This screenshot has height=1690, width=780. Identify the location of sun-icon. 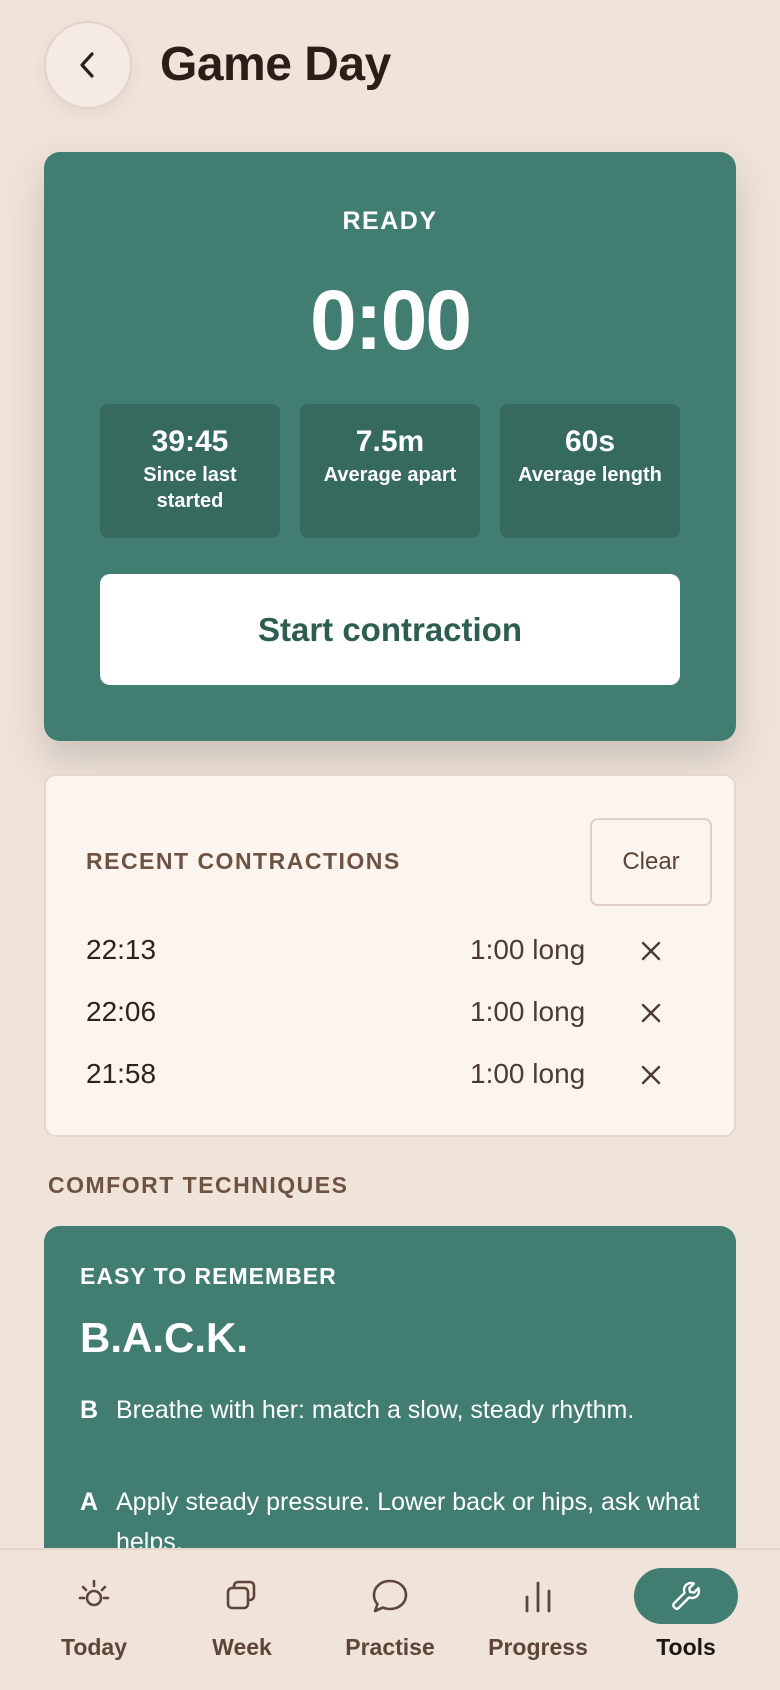
(94, 1593).